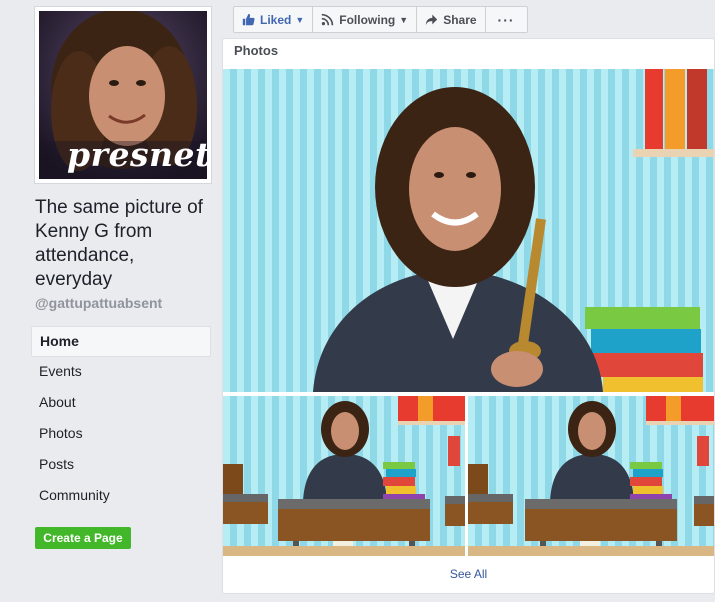 The width and height of the screenshot is (715, 602). I want to click on share-label: Share, so click(460, 19).